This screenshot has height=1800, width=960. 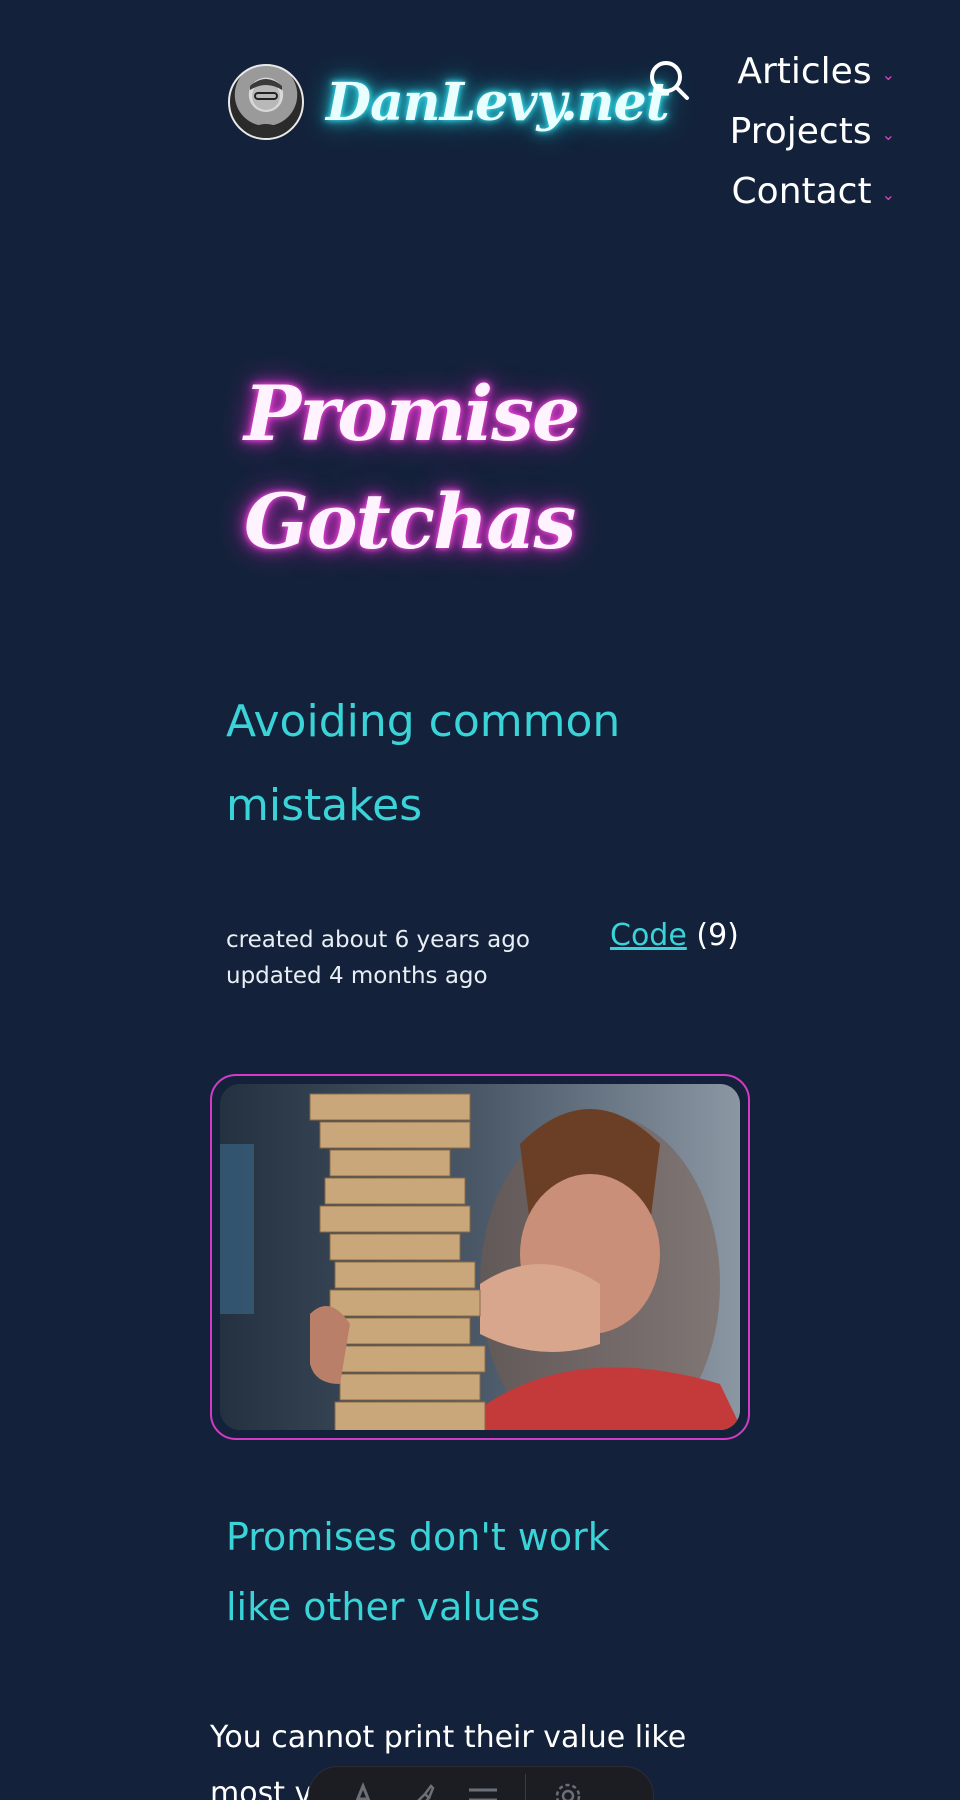 What do you see at coordinates (483, 1788) in the screenshot?
I see `menu-icon` at bounding box center [483, 1788].